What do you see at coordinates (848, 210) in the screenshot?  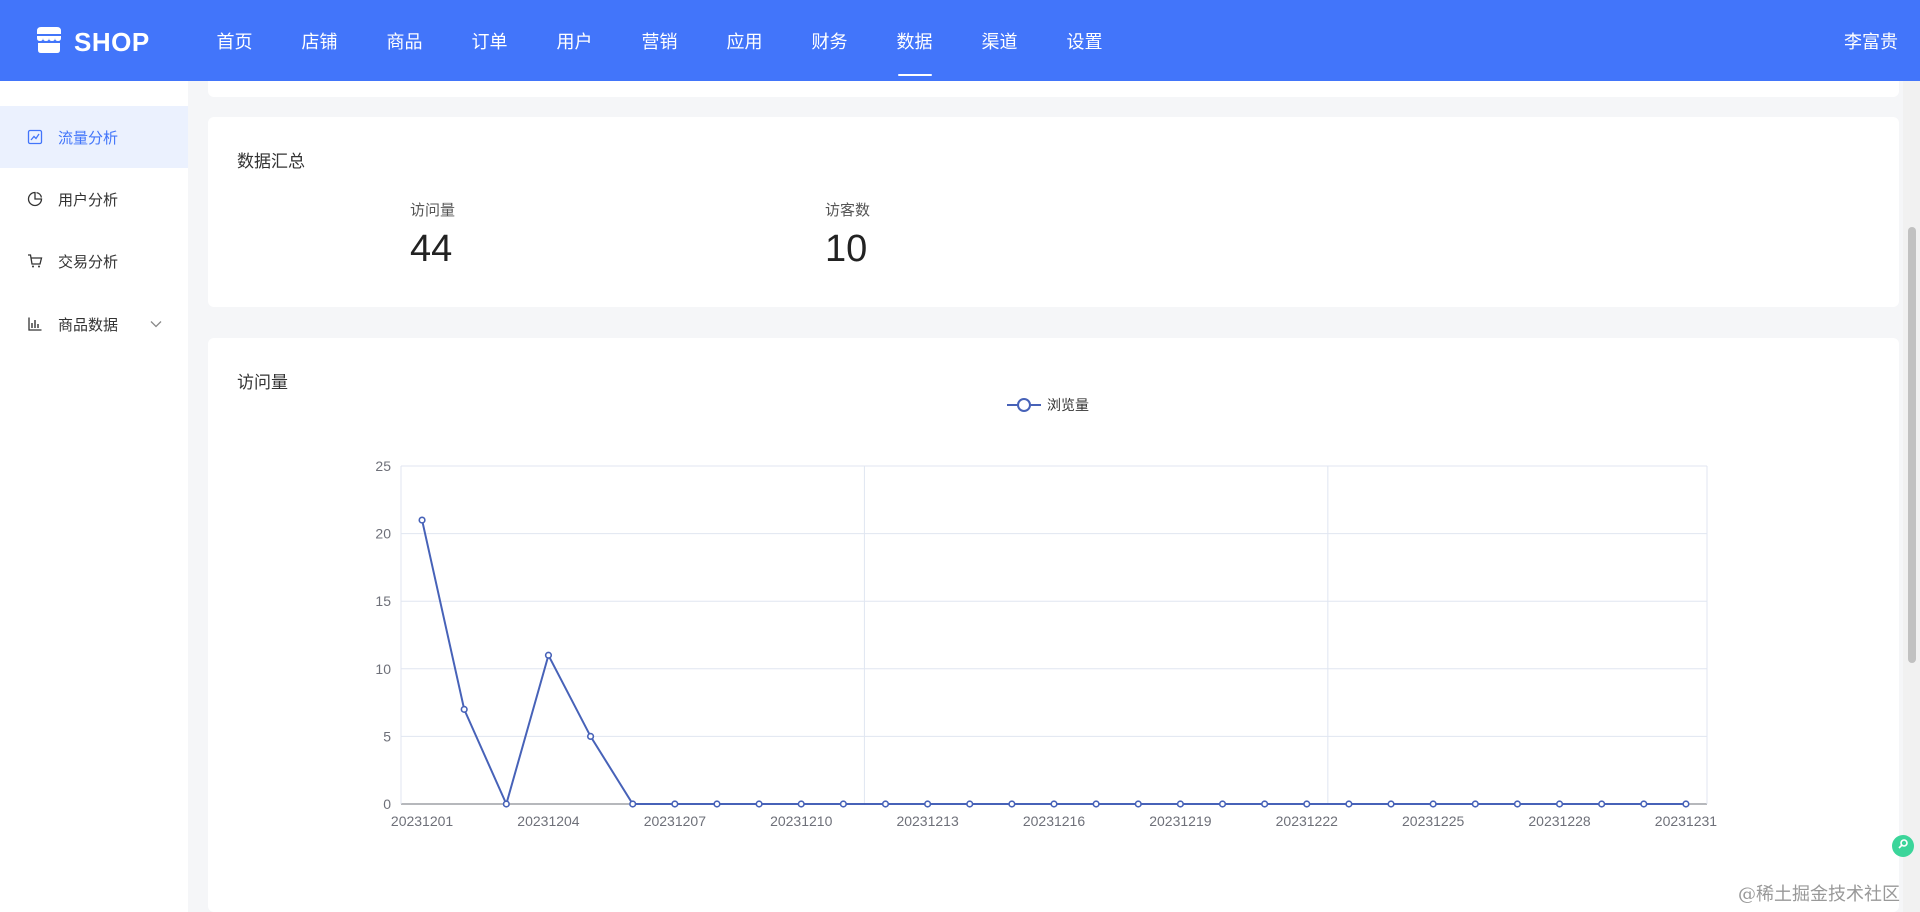 I see `stat-label: 访客数` at bounding box center [848, 210].